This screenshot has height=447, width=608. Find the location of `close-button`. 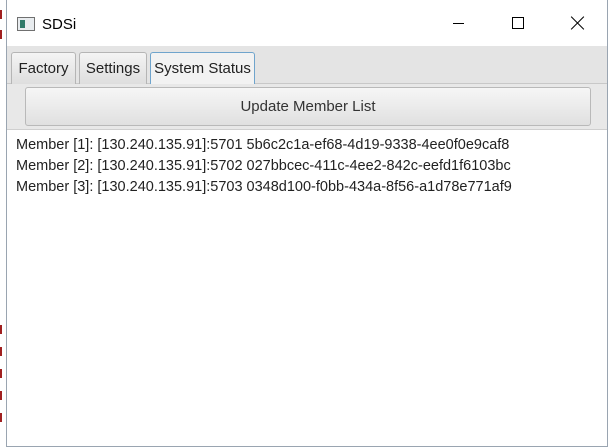

close-button is located at coordinates (578, 23).